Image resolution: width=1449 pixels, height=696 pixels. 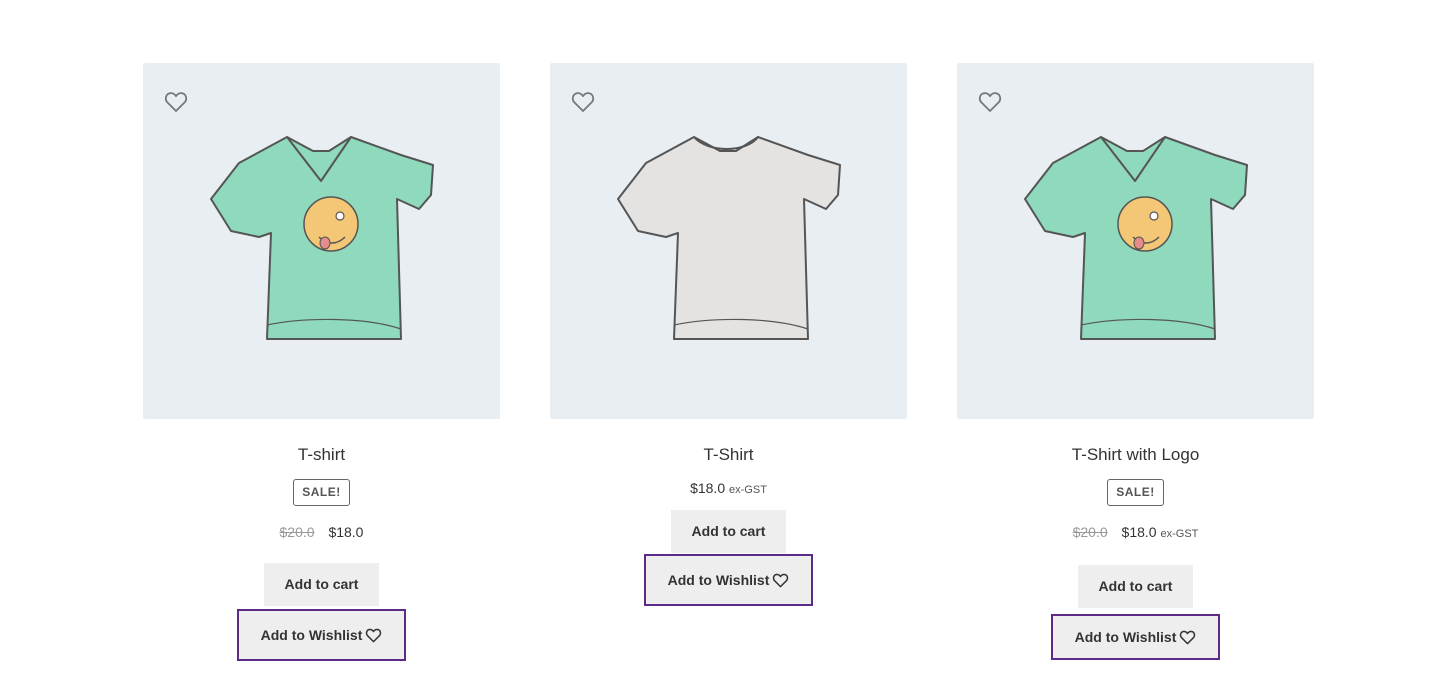 I want to click on price: $20.0 $18.0 ex-GST, so click(x=1135, y=533).